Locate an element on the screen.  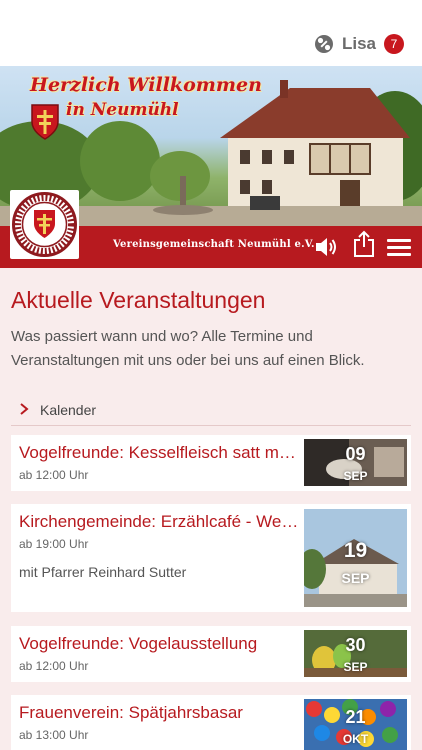
event-day: 19 is located at coordinates (355, 550).